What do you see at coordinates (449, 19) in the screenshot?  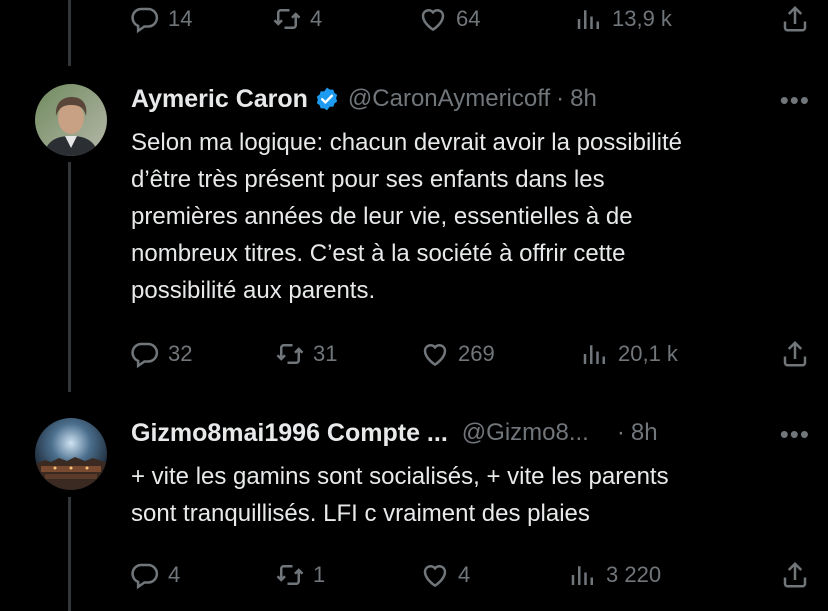 I see `like-button: 64` at bounding box center [449, 19].